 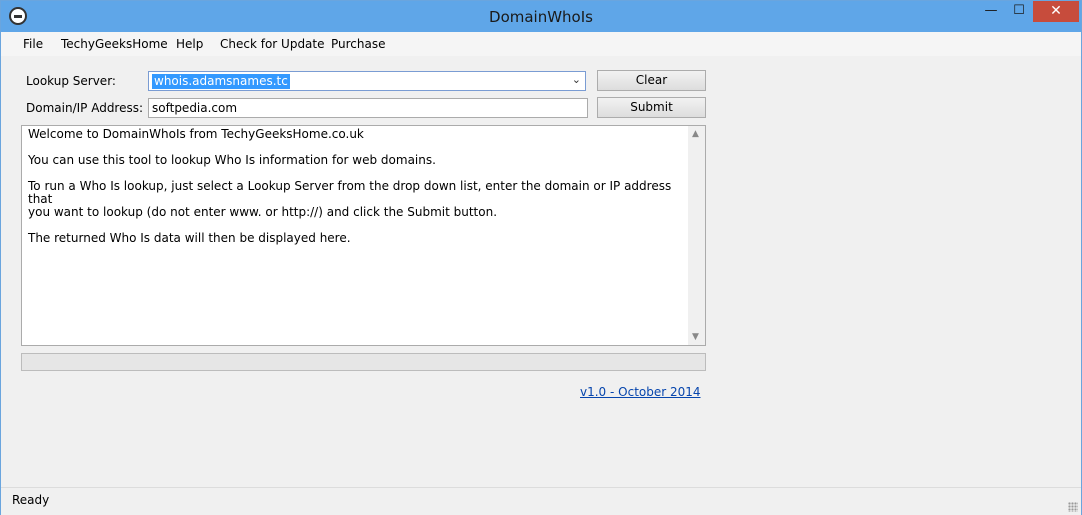 What do you see at coordinates (1019, 11) in the screenshot?
I see `maximize-button: ☐` at bounding box center [1019, 11].